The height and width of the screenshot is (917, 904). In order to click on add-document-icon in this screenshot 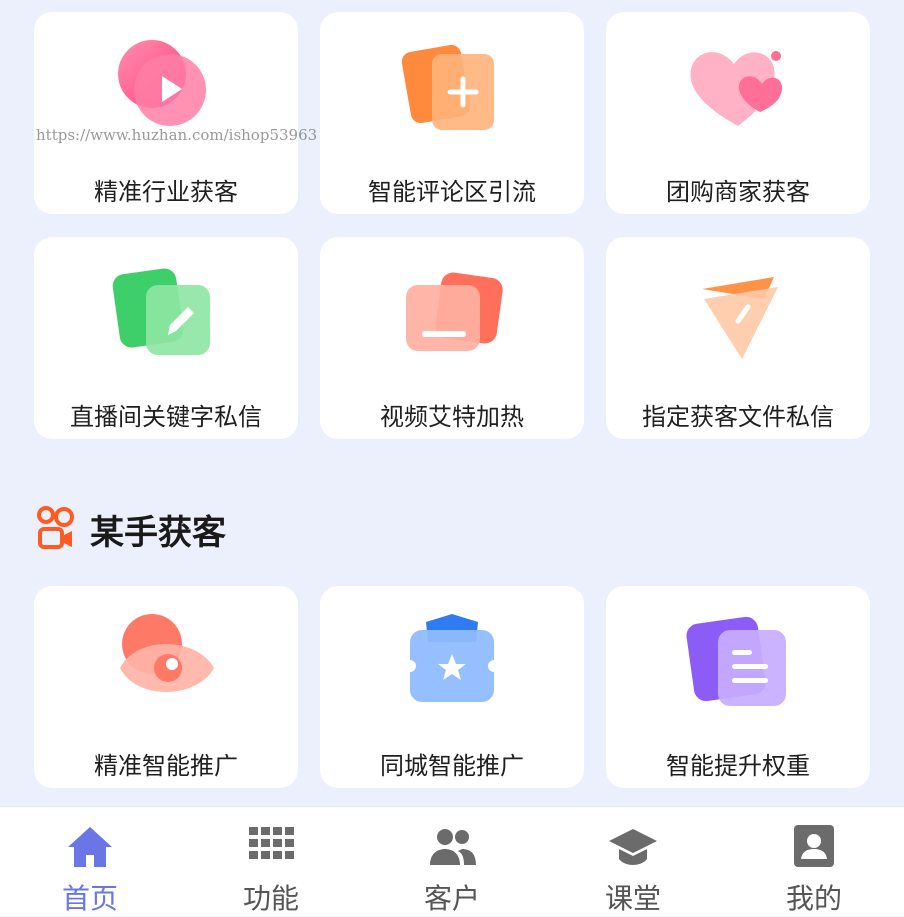, I will do `click(447, 87)`.